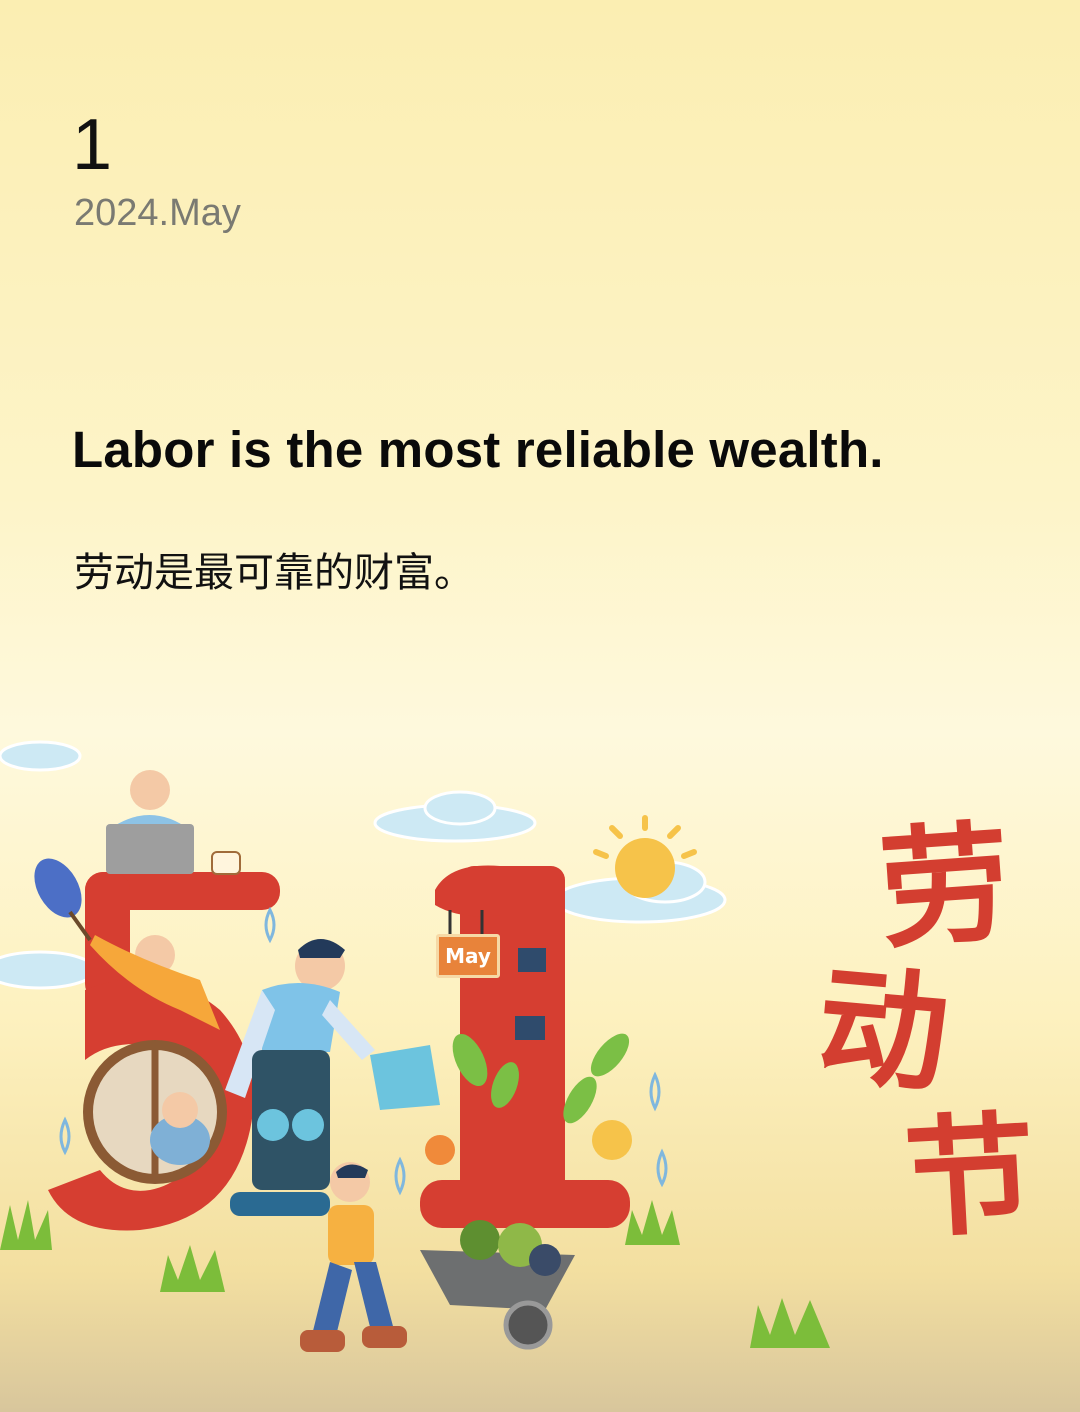 Image resolution: width=1080 pixels, height=1412 pixels. I want to click on holiday-char-3: 节, so click(970, 1177).